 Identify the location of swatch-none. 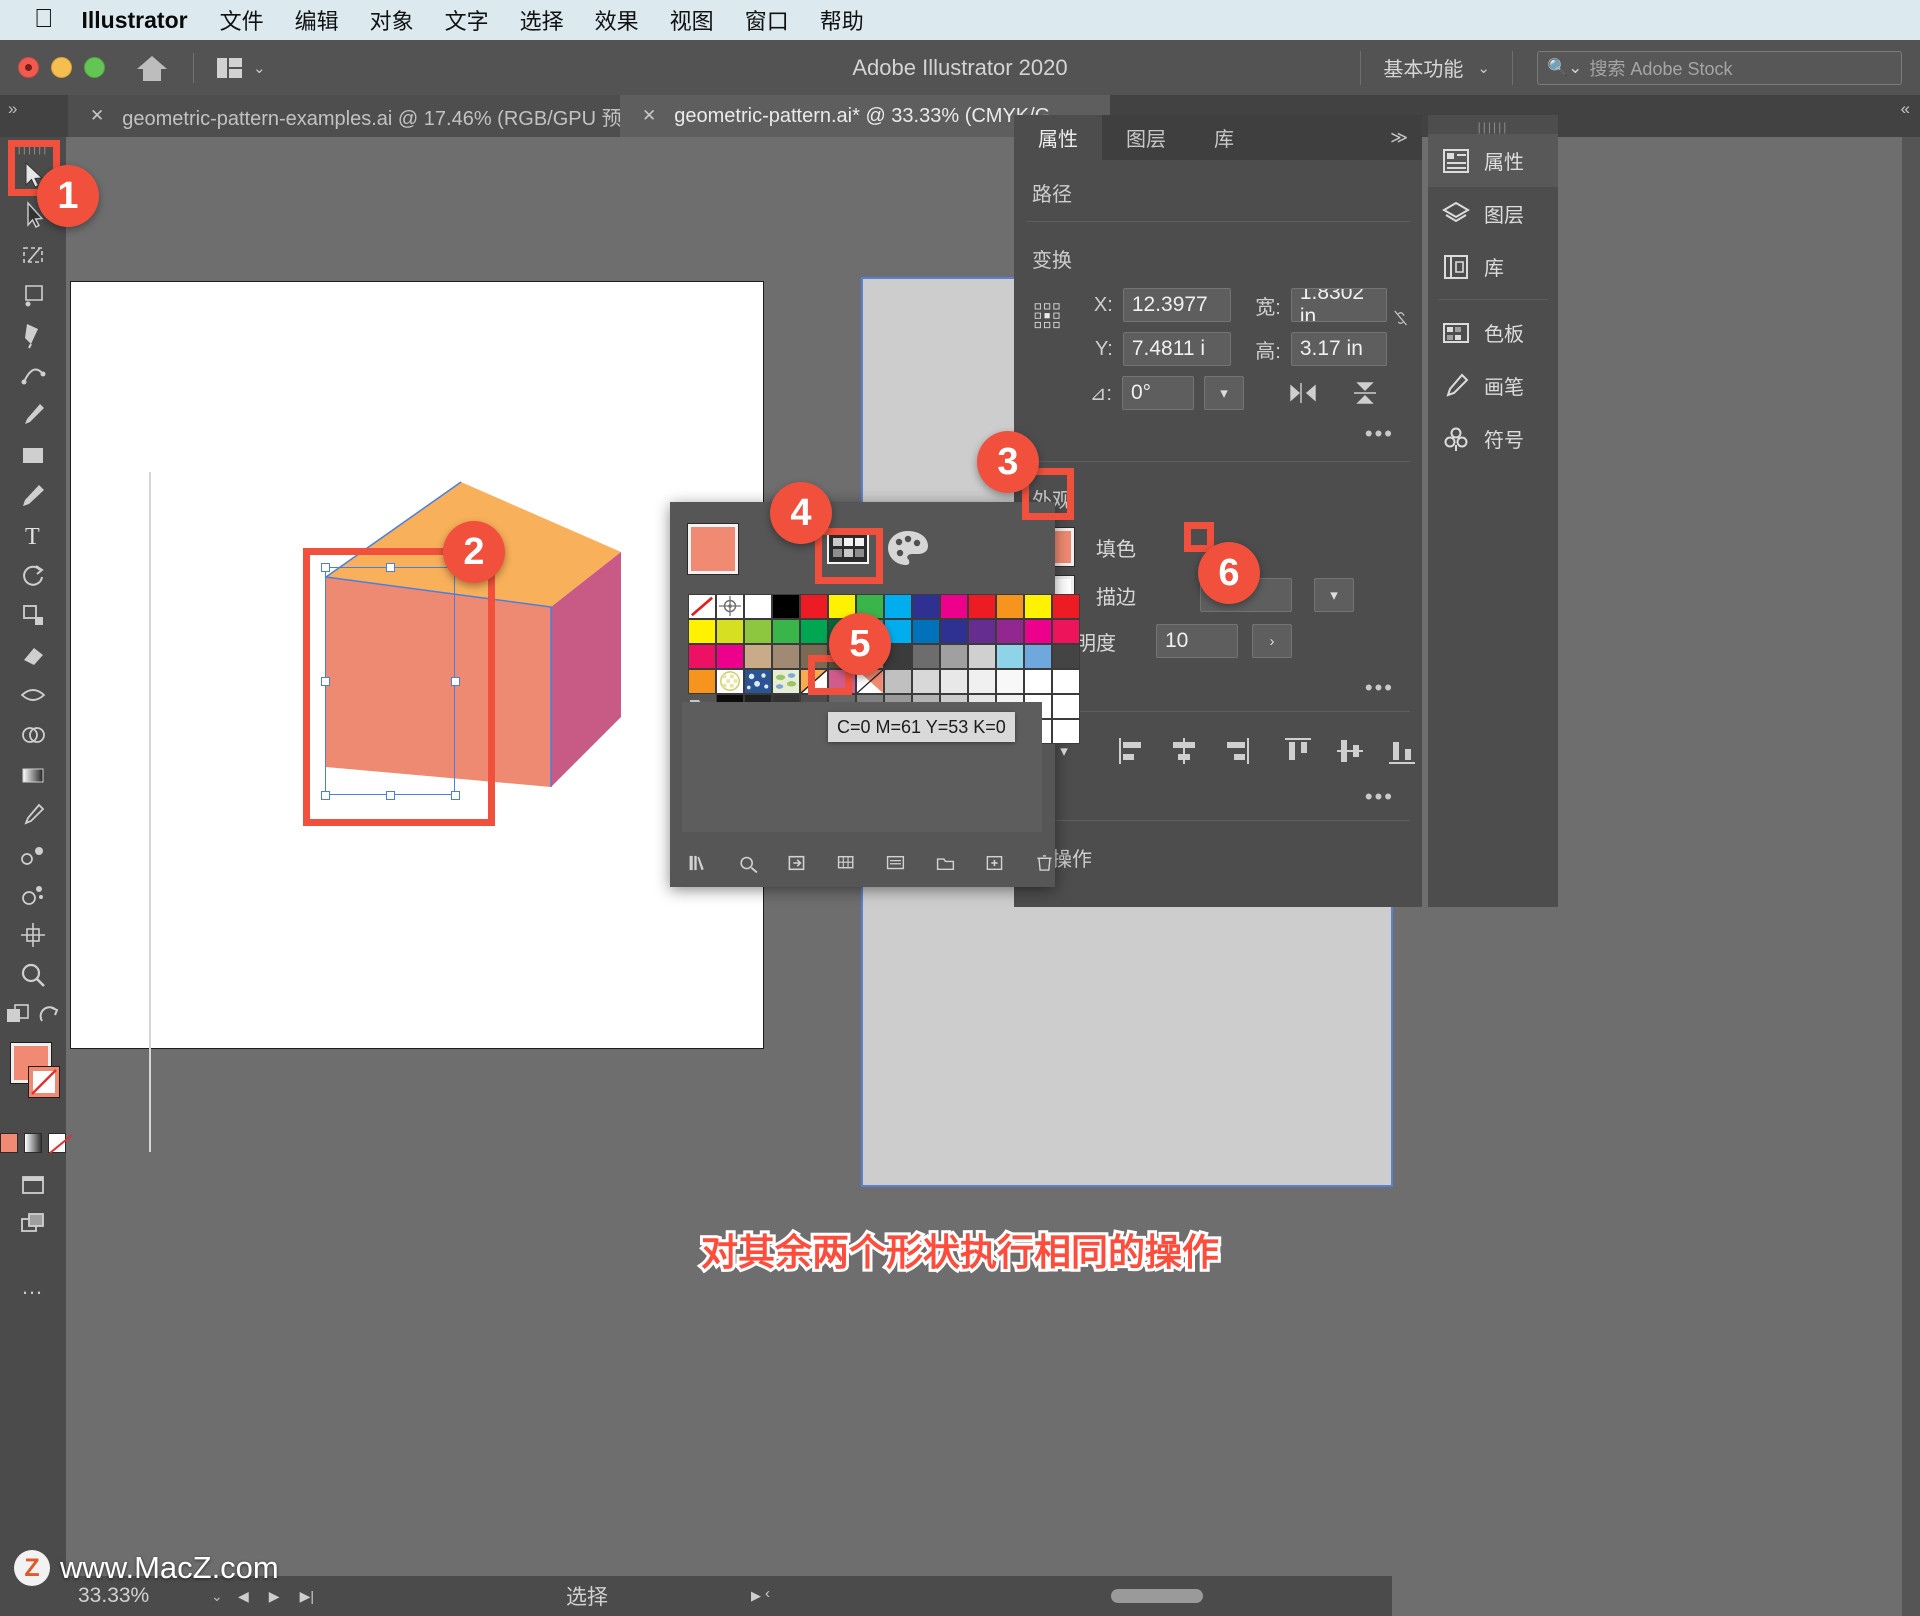
(702, 606).